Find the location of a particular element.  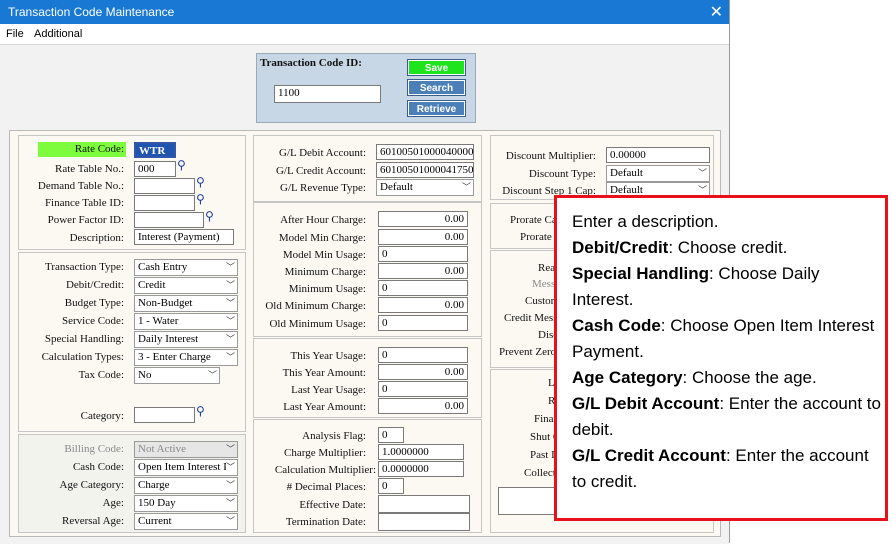

discount-type-label: Discount Type: is located at coordinates (562, 174).